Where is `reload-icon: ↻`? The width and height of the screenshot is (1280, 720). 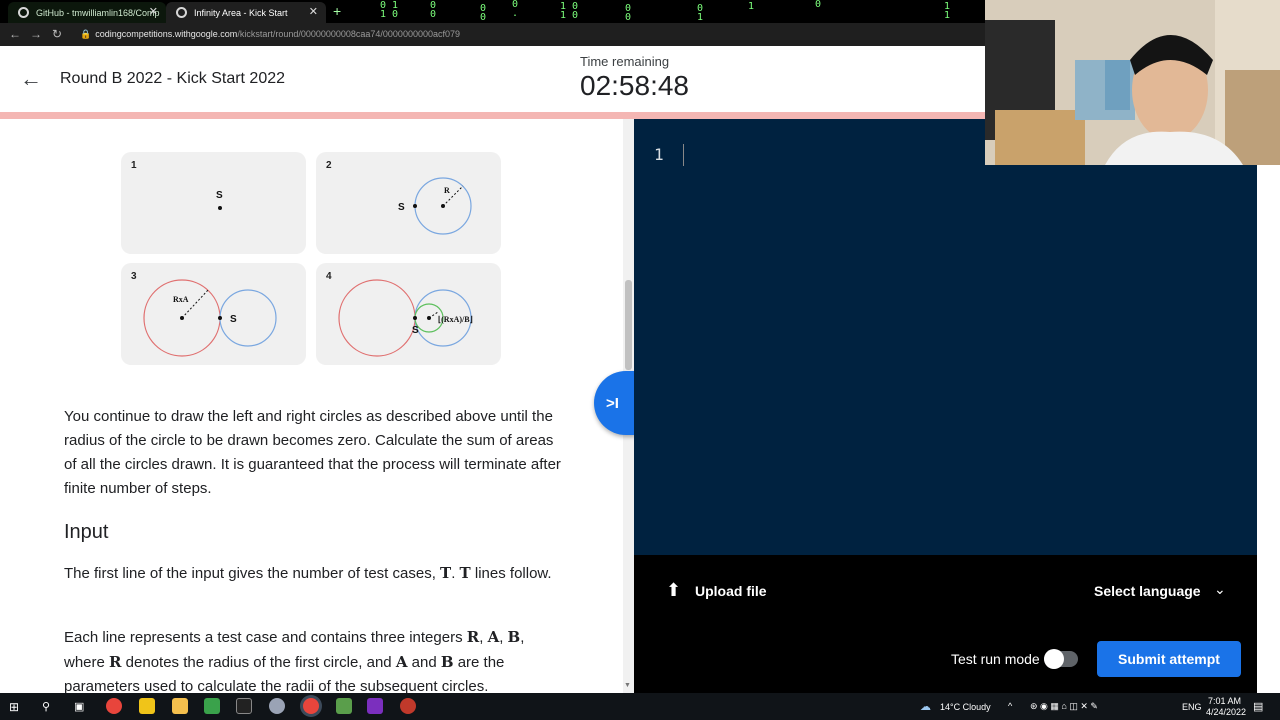 reload-icon: ↻ is located at coordinates (57, 34).